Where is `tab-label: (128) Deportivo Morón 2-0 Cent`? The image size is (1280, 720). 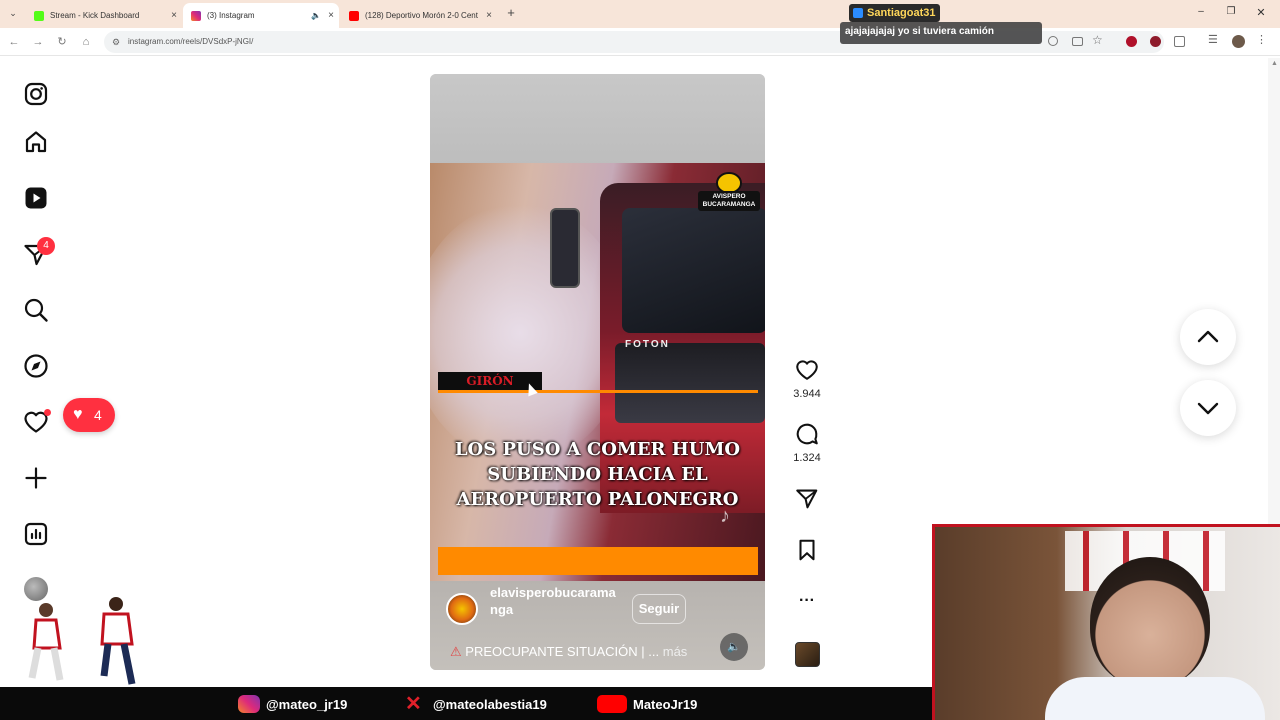 tab-label: (128) Deportivo Morón 2-0 Cent is located at coordinates (421, 15).